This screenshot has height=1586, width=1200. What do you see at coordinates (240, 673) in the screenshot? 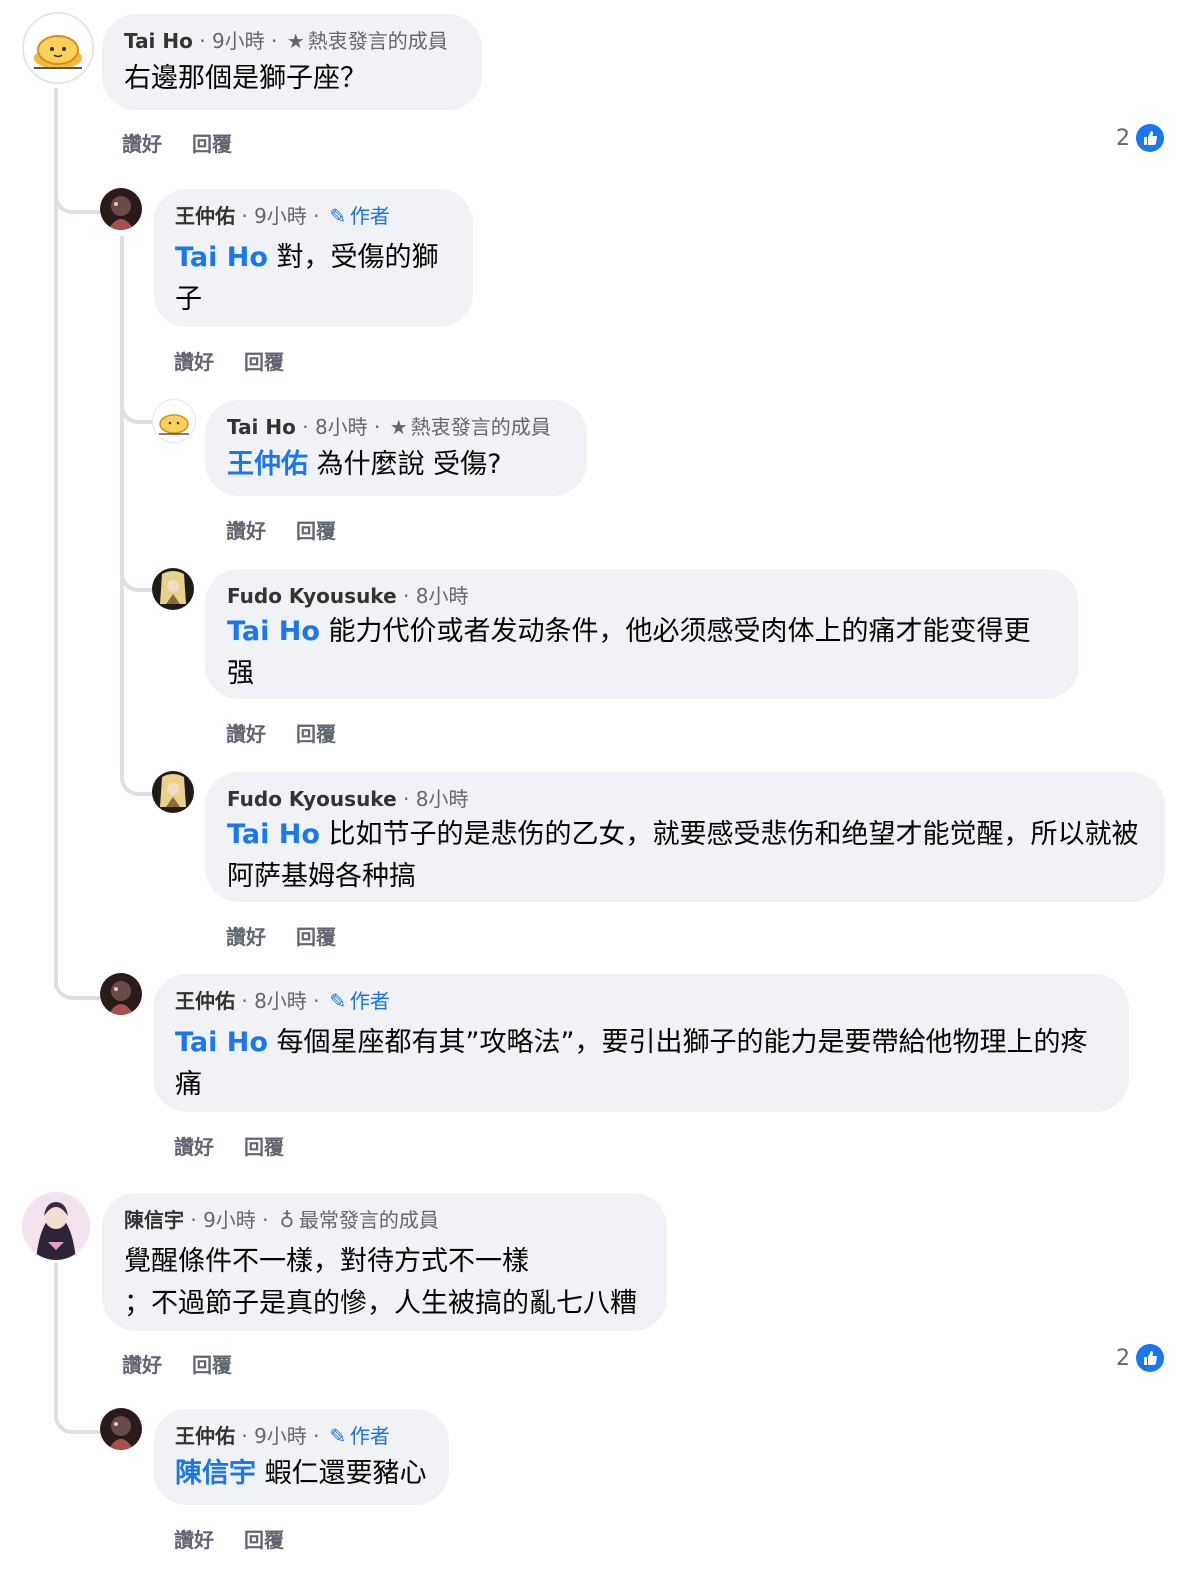
I see `comment-text-line: 强` at bounding box center [240, 673].